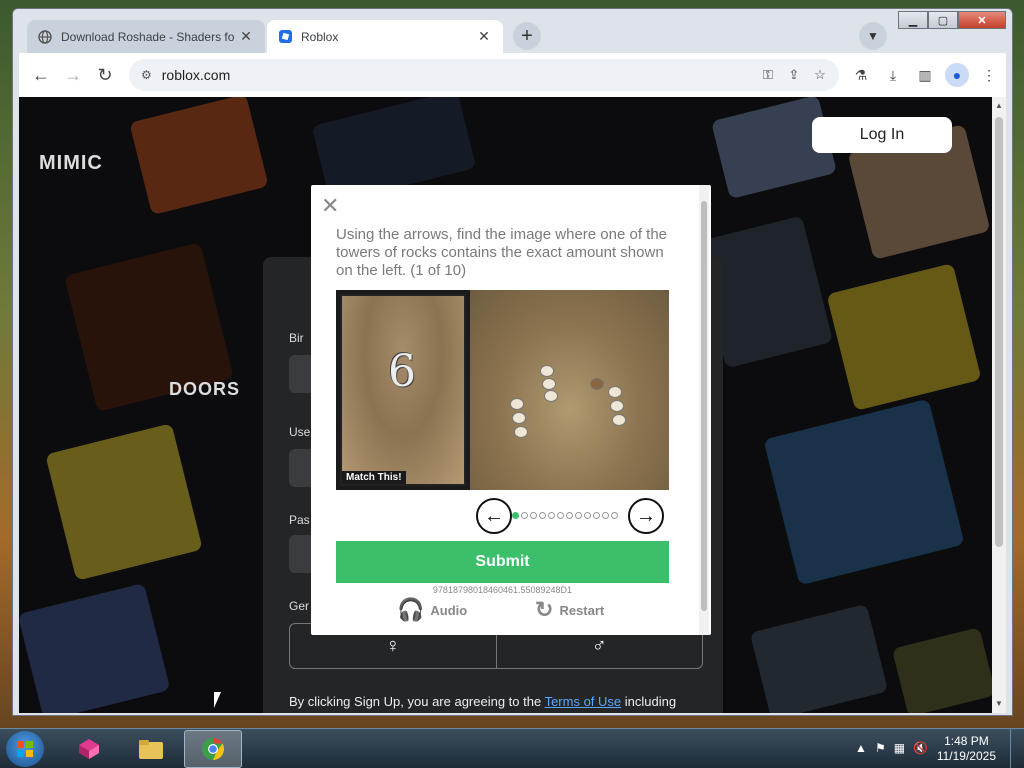  What do you see at coordinates (966, 756) in the screenshot?
I see `clock-date: 11/19/2025` at bounding box center [966, 756].